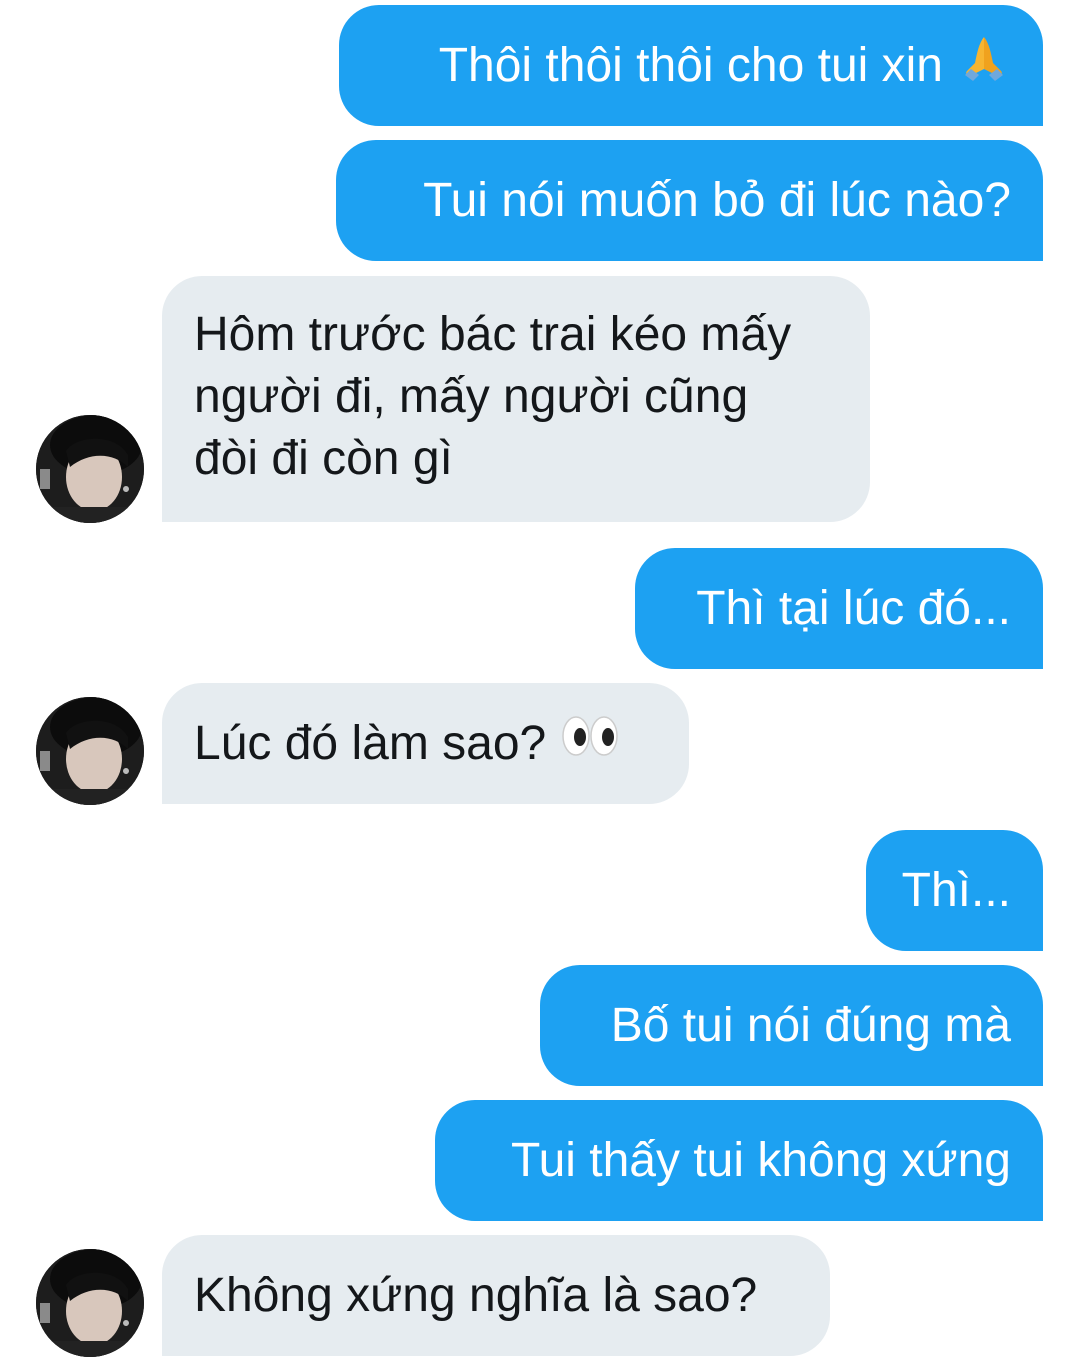  I want to click on message-bubble-received: Lúc đó làm sao?, so click(425, 743).